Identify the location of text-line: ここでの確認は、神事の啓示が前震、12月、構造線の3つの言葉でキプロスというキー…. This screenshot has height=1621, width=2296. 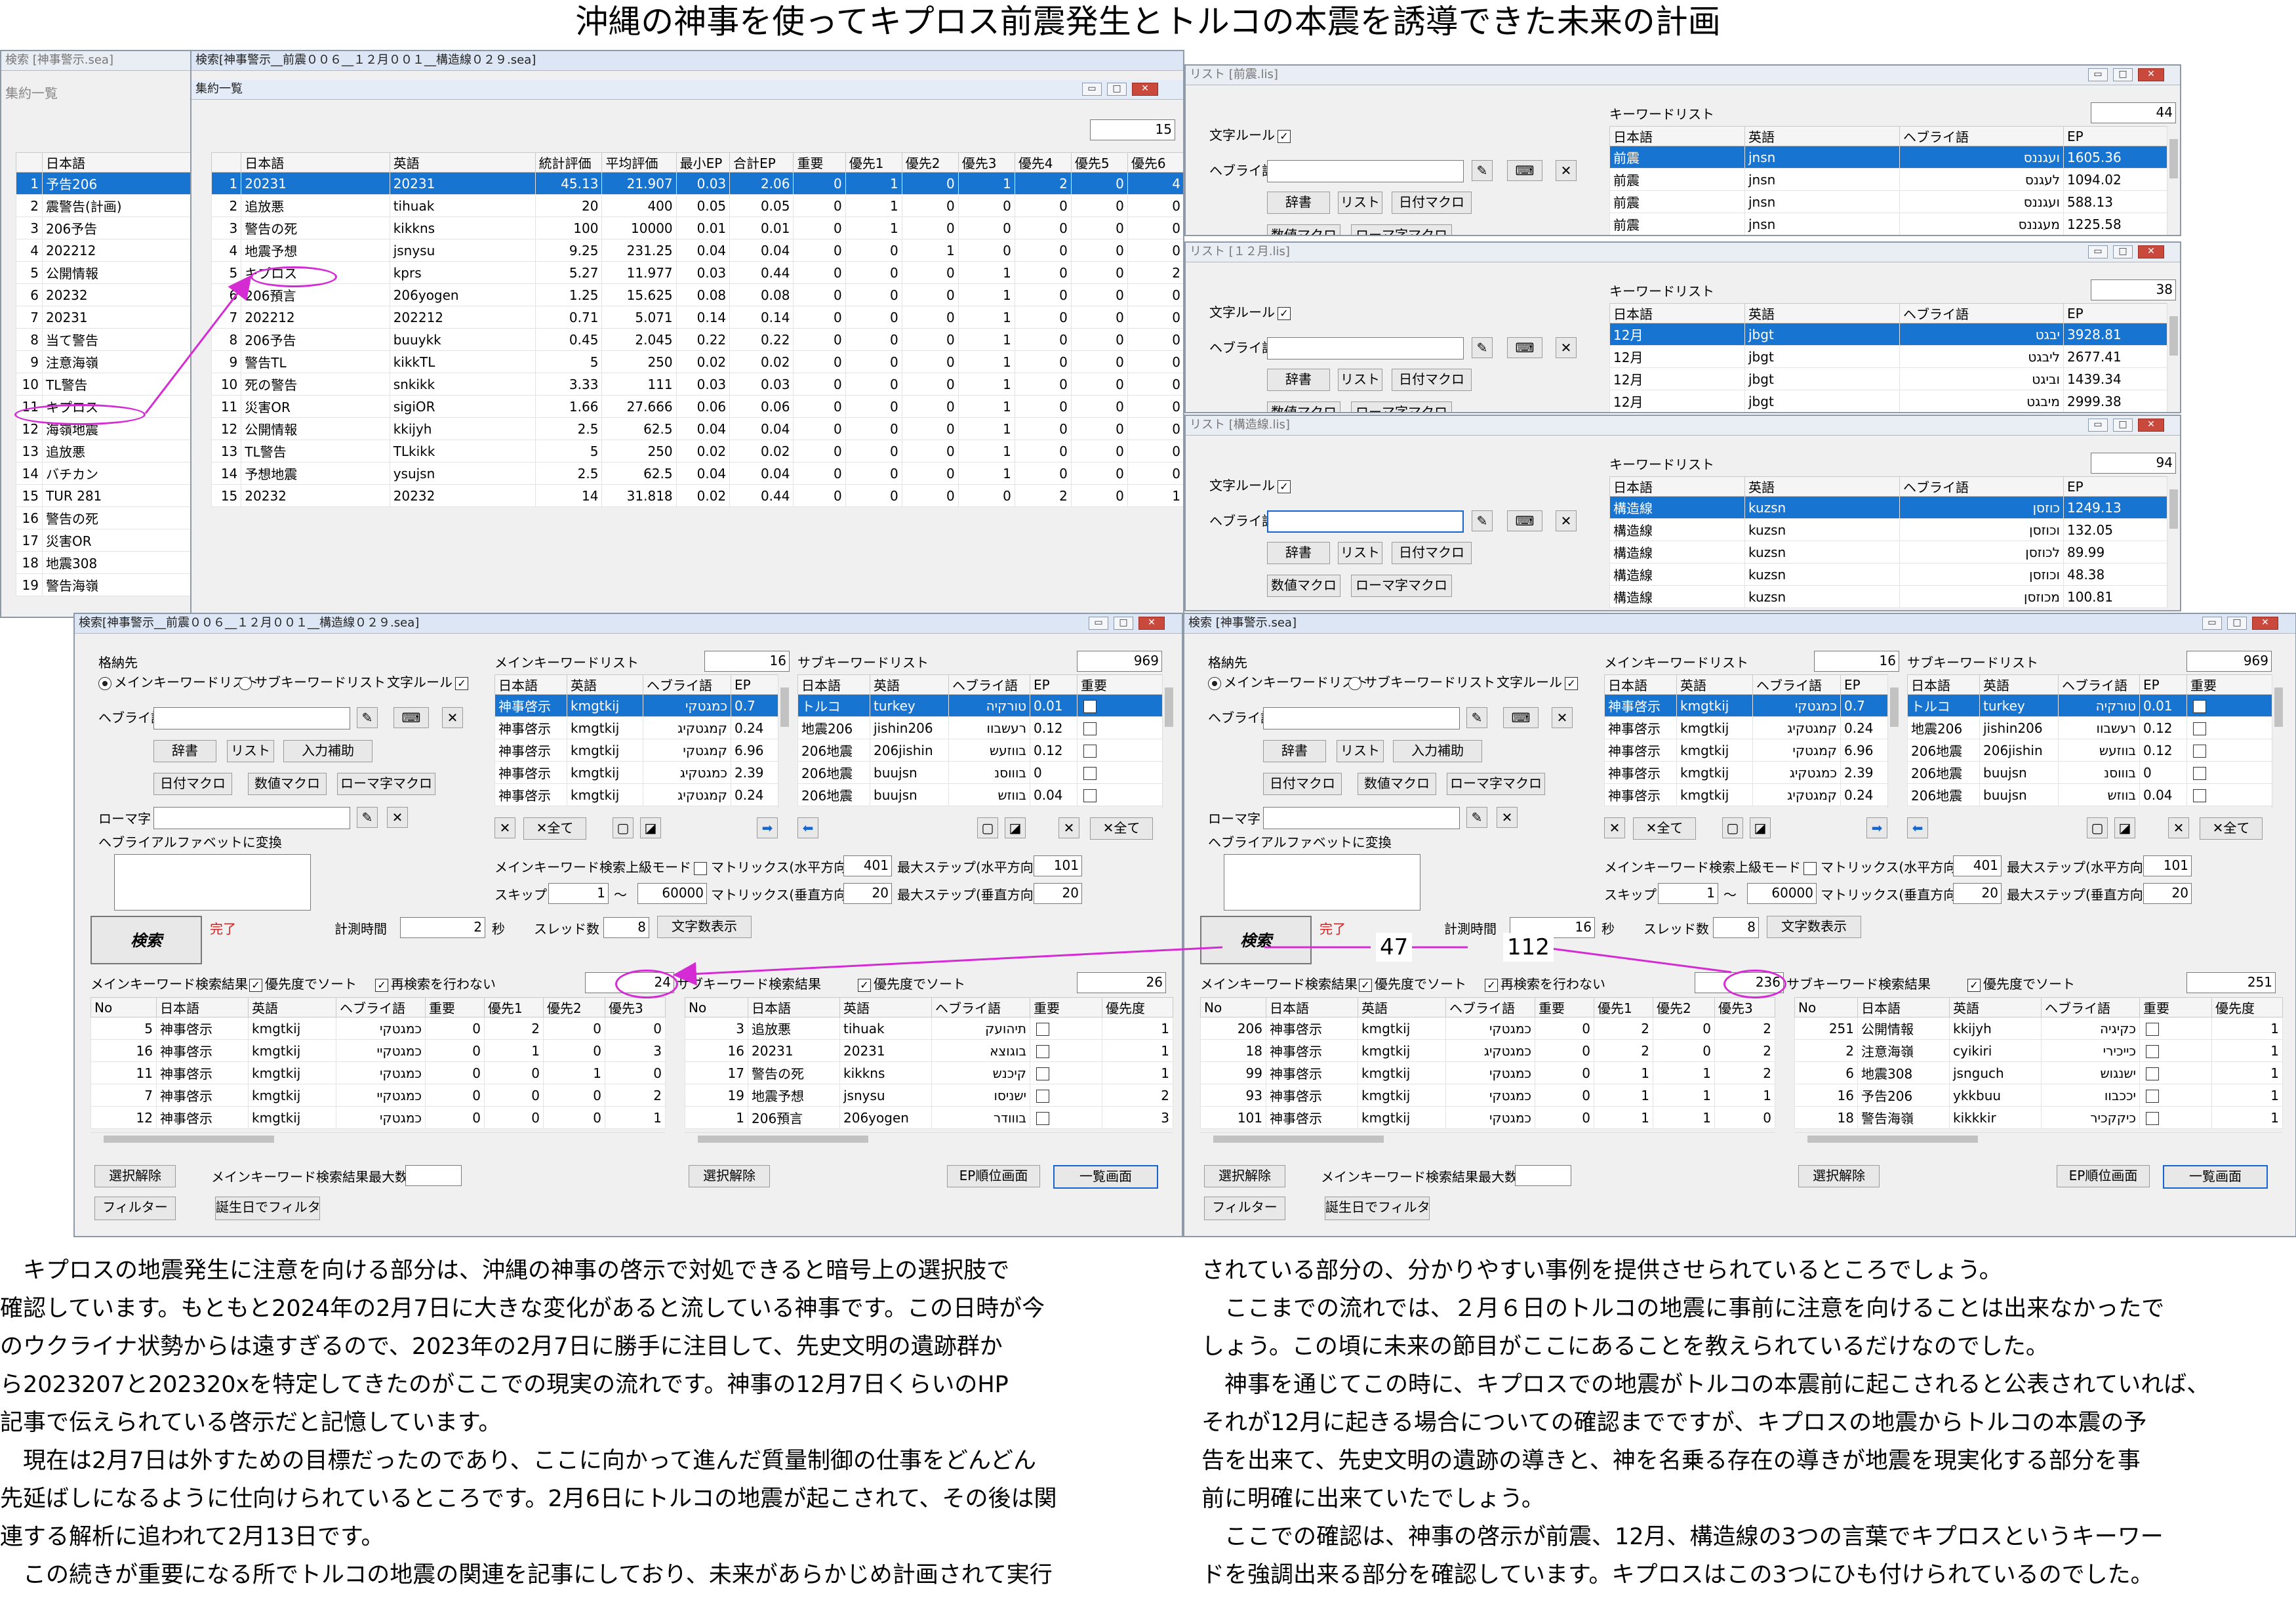
(1694, 1537).